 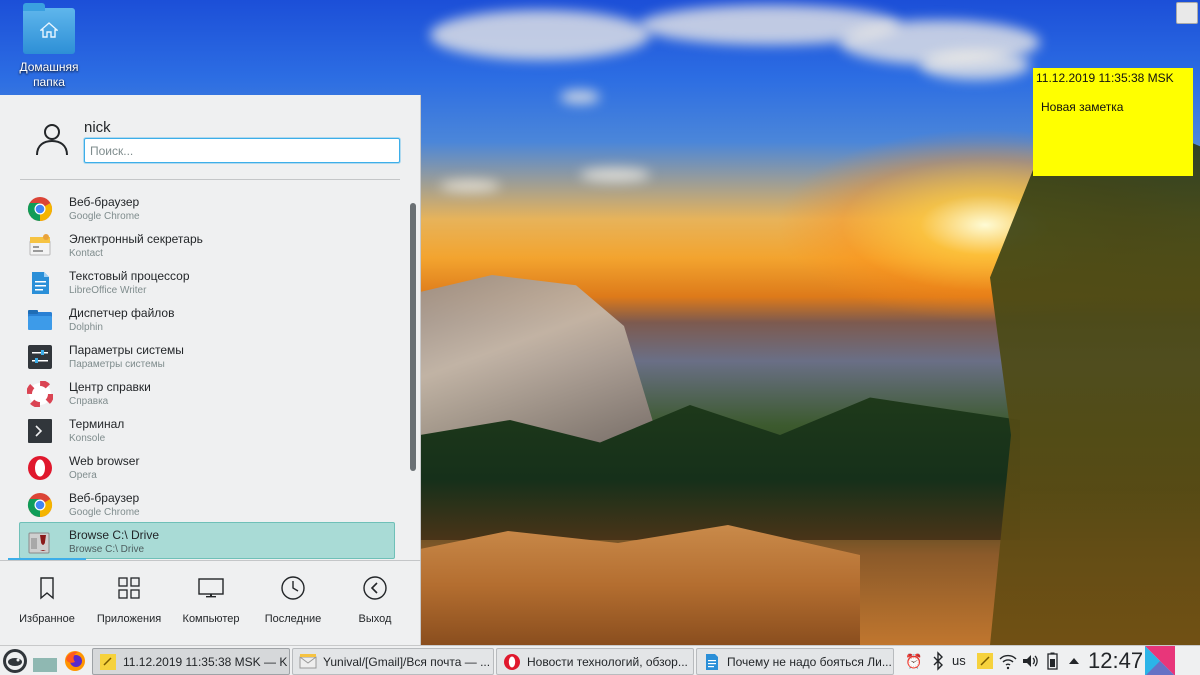 I want to click on user-name: nick, so click(x=97, y=127).